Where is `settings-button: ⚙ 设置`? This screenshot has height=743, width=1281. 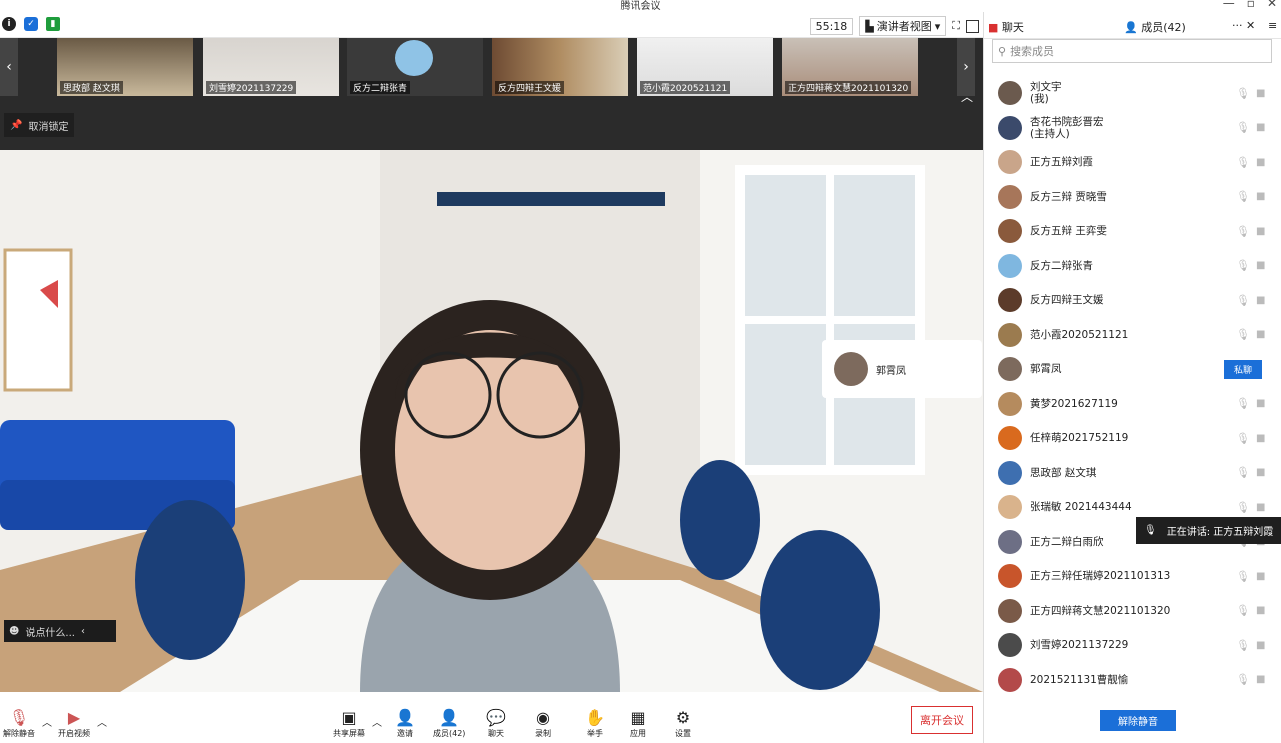 settings-button: ⚙ 设置 is located at coordinates (683, 723).